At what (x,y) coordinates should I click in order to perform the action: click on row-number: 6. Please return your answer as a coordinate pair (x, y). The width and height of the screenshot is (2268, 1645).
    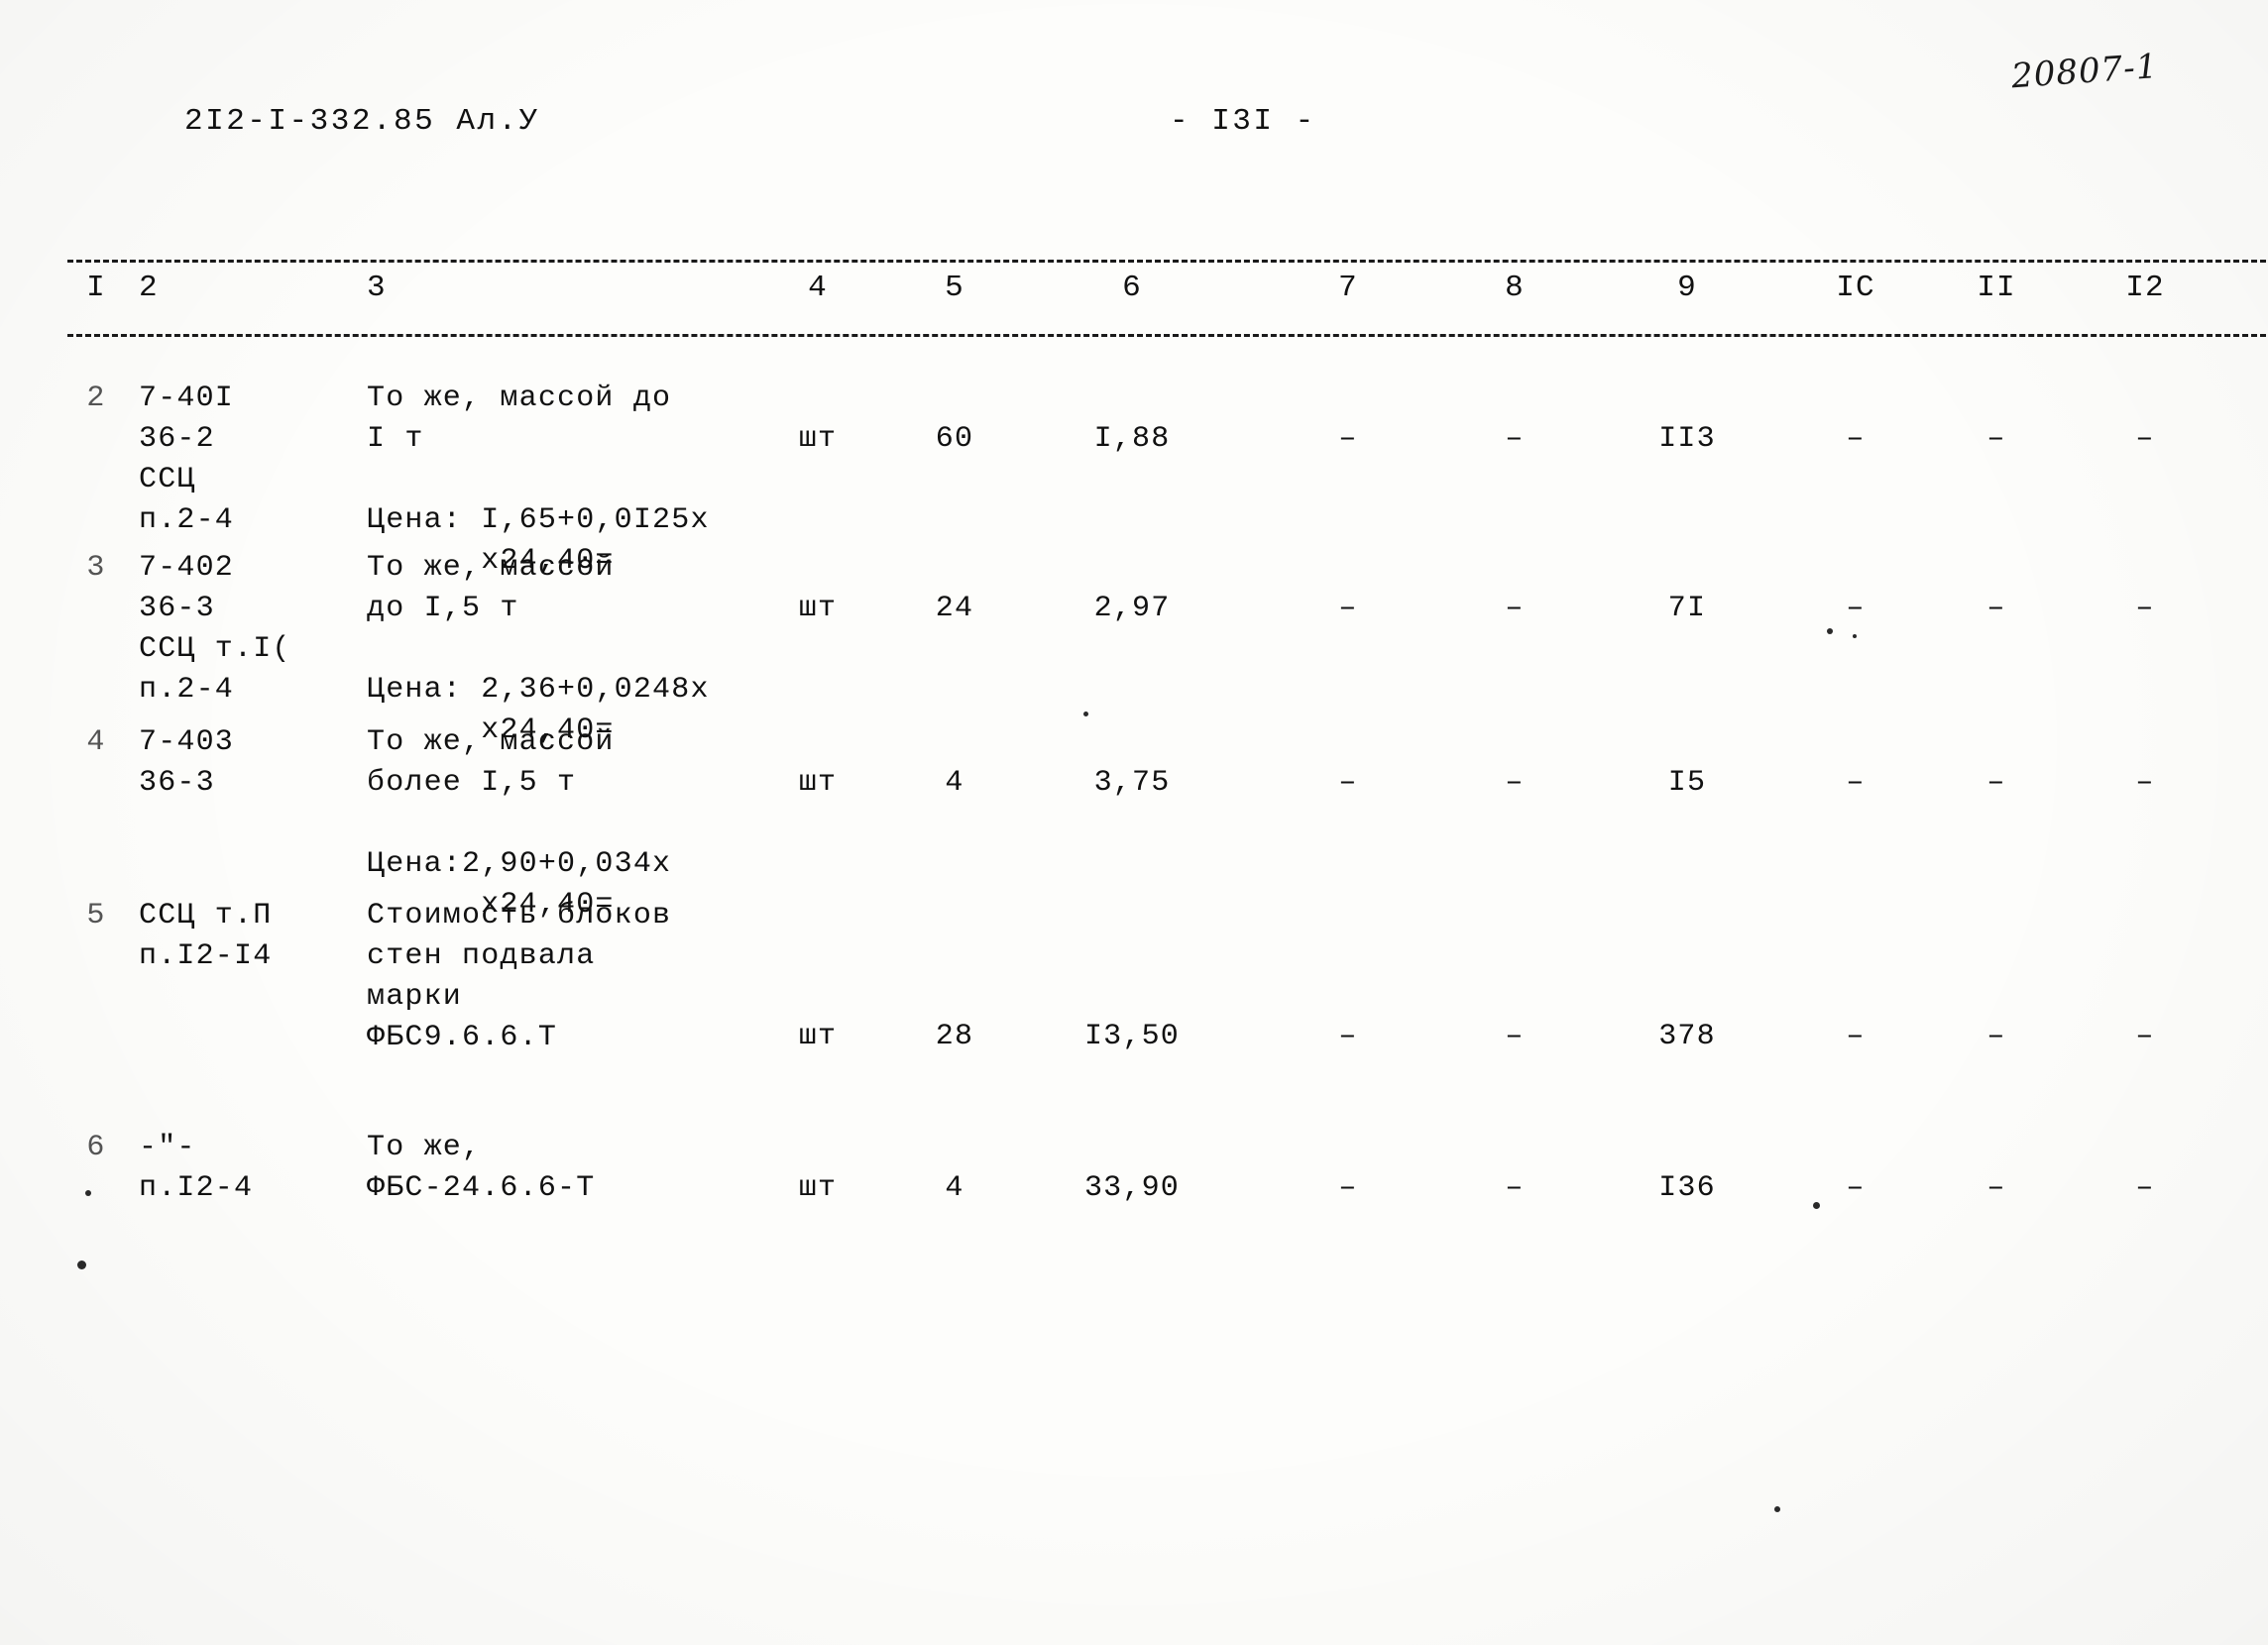
    Looking at the image, I should click on (96, 1147).